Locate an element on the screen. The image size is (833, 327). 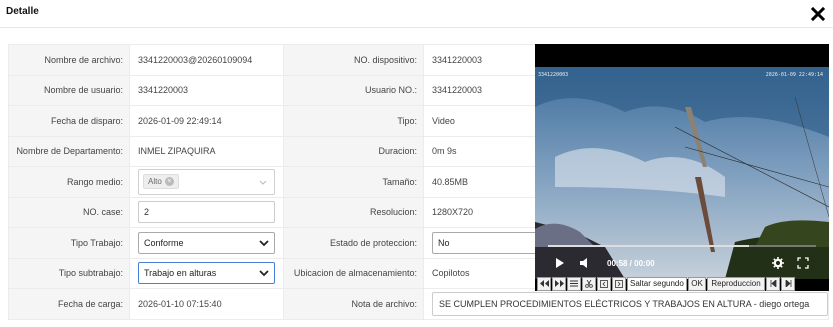
list-icon is located at coordinates (574, 283).